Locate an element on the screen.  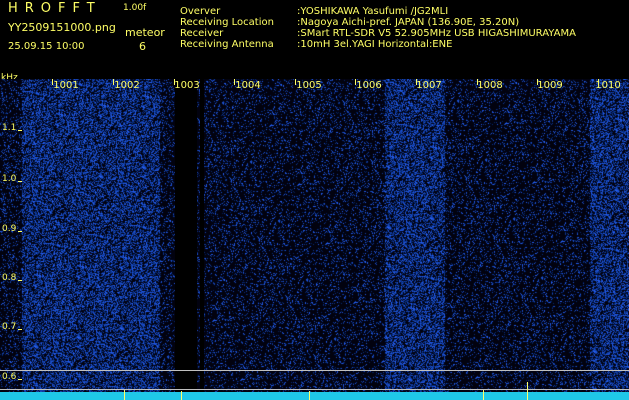
x-tick-label: 1009 is located at coordinates (550, 85).